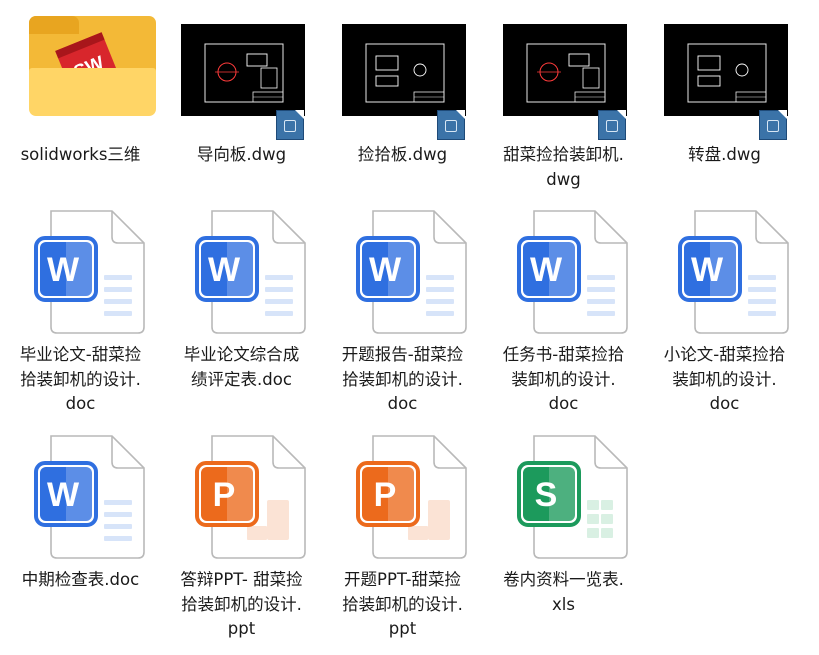  What do you see at coordinates (402, 604) in the screenshot?
I see `file-name: 开题PPT-甜菜捡 拾装卸机的设计. ppt` at bounding box center [402, 604].